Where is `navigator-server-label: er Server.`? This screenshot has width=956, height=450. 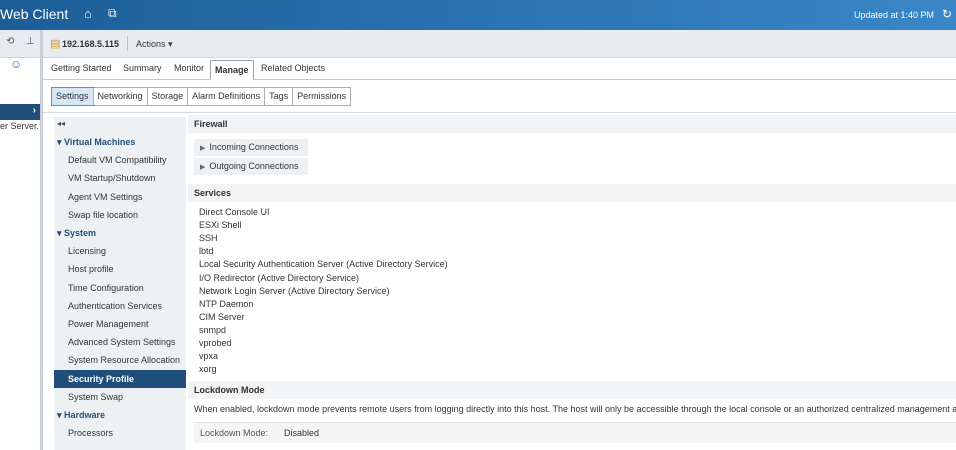
navigator-server-label: er Server. is located at coordinates (20, 126).